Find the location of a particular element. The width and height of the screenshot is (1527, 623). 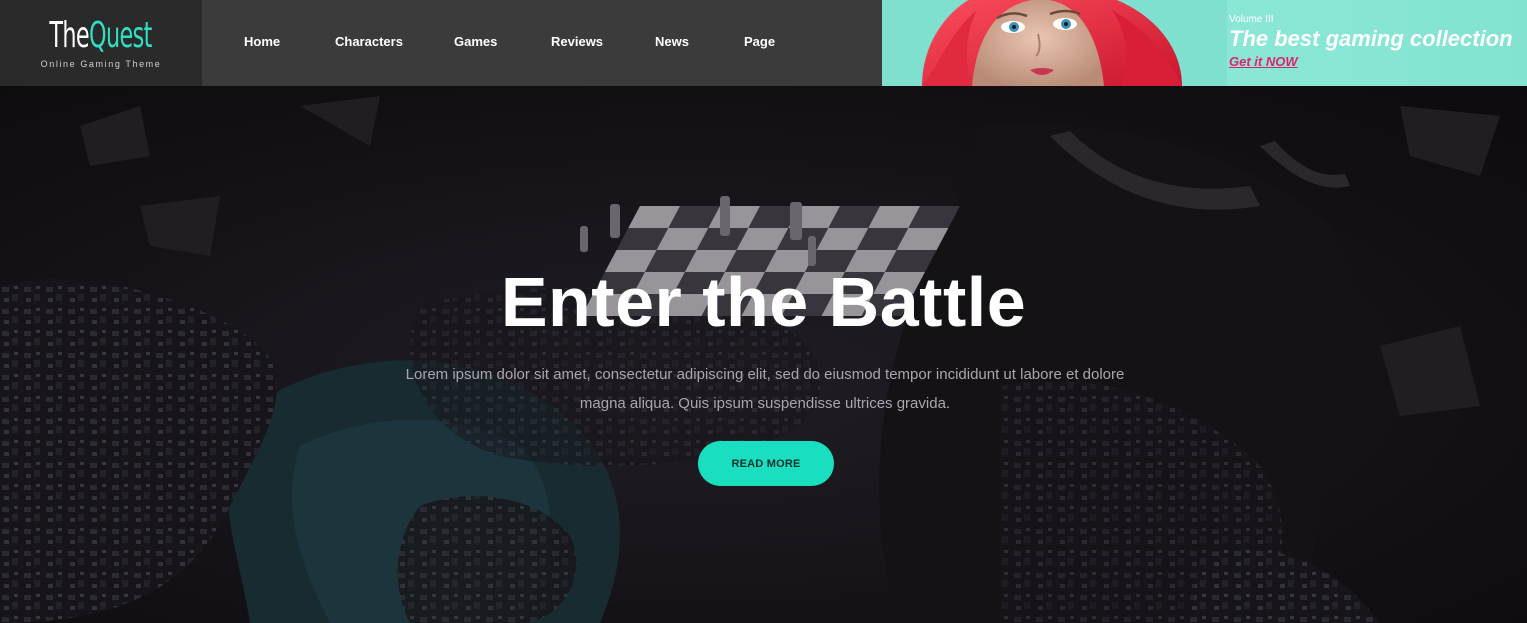

banner-title: The best gaming collection is located at coordinates (1371, 38).